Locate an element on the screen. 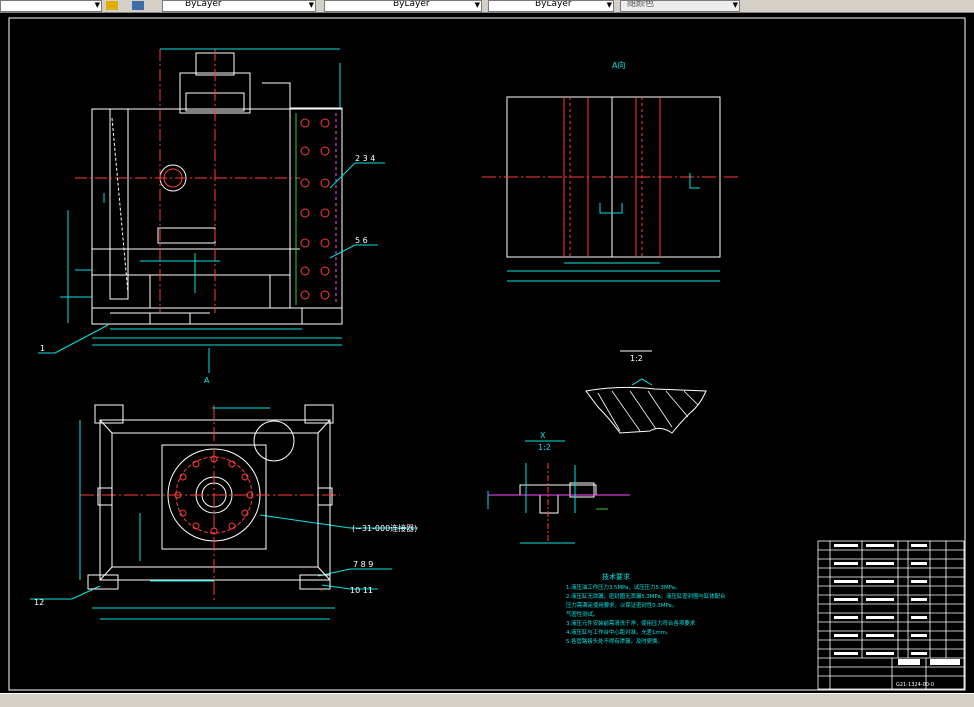 This screenshot has height=707, width=974. color-dropdown-label: ByLayer is located at coordinates (203, 4).